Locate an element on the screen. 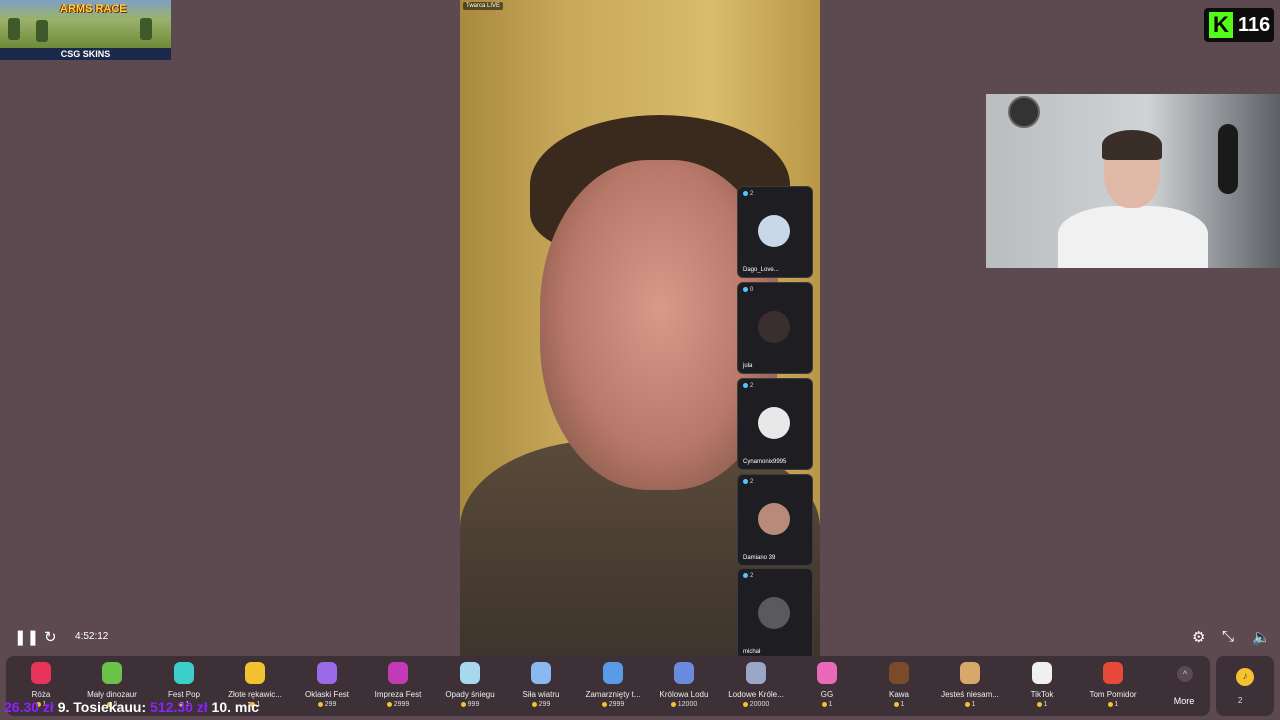 This screenshot has width=1280, height=720. clock-icon is located at coordinates (1024, 112).